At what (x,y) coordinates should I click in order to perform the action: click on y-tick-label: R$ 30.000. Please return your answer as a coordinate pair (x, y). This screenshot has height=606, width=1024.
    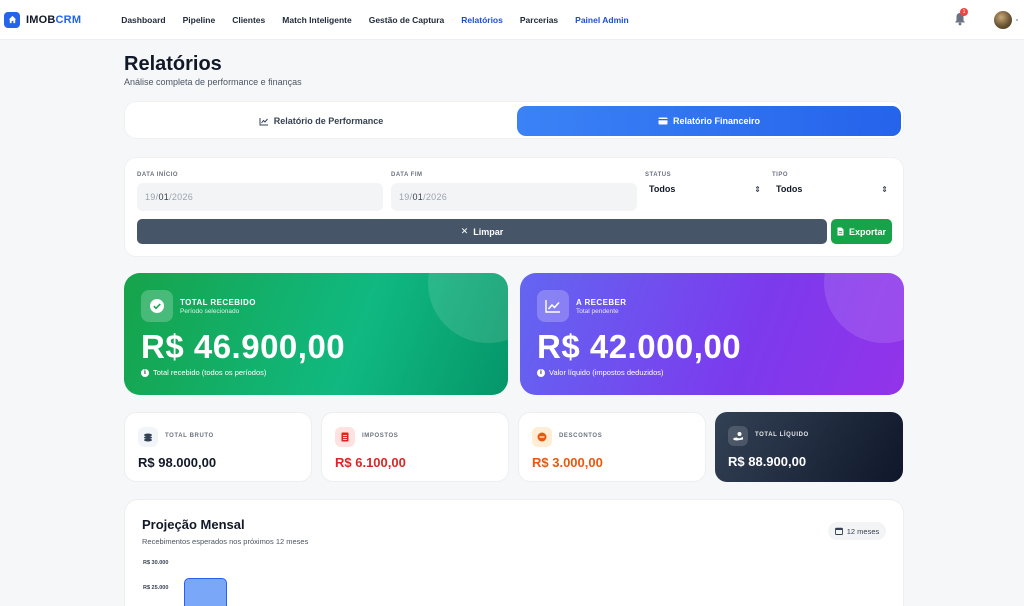
    Looking at the image, I should click on (156, 563).